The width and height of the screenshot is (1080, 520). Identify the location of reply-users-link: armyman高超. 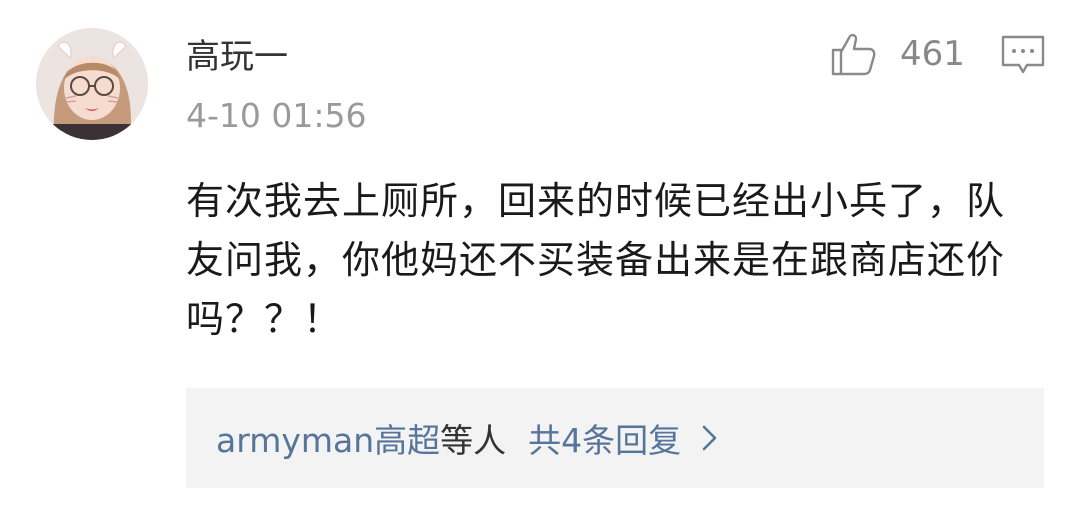
(328, 438).